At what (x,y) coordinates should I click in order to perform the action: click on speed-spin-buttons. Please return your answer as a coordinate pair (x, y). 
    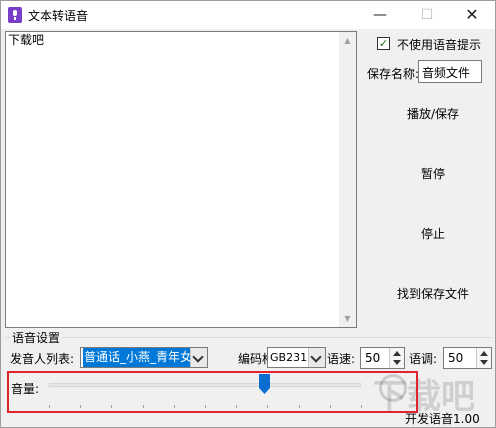
    Looking at the image, I should click on (396, 358).